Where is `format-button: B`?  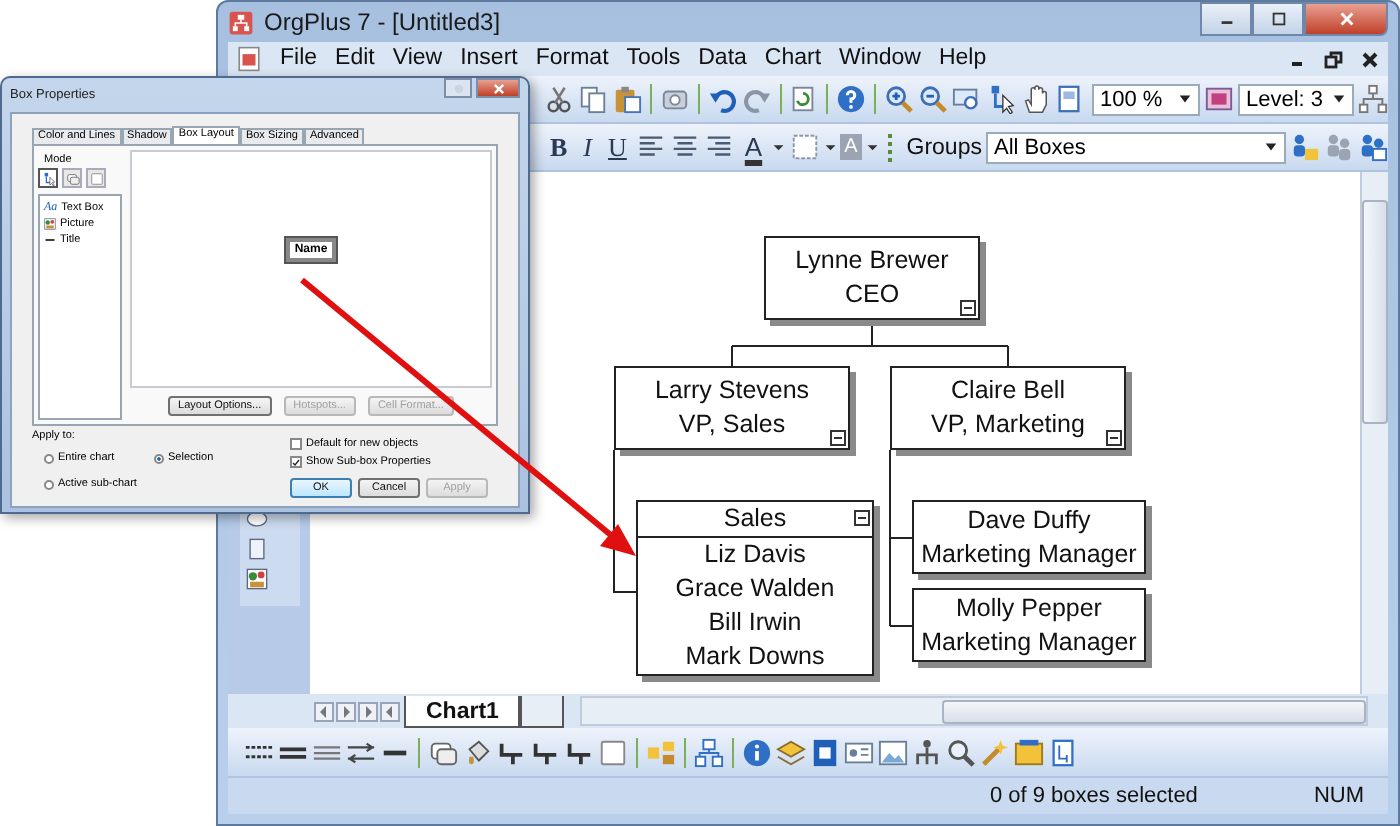
format-button: B is located at coordinates (559, 147).